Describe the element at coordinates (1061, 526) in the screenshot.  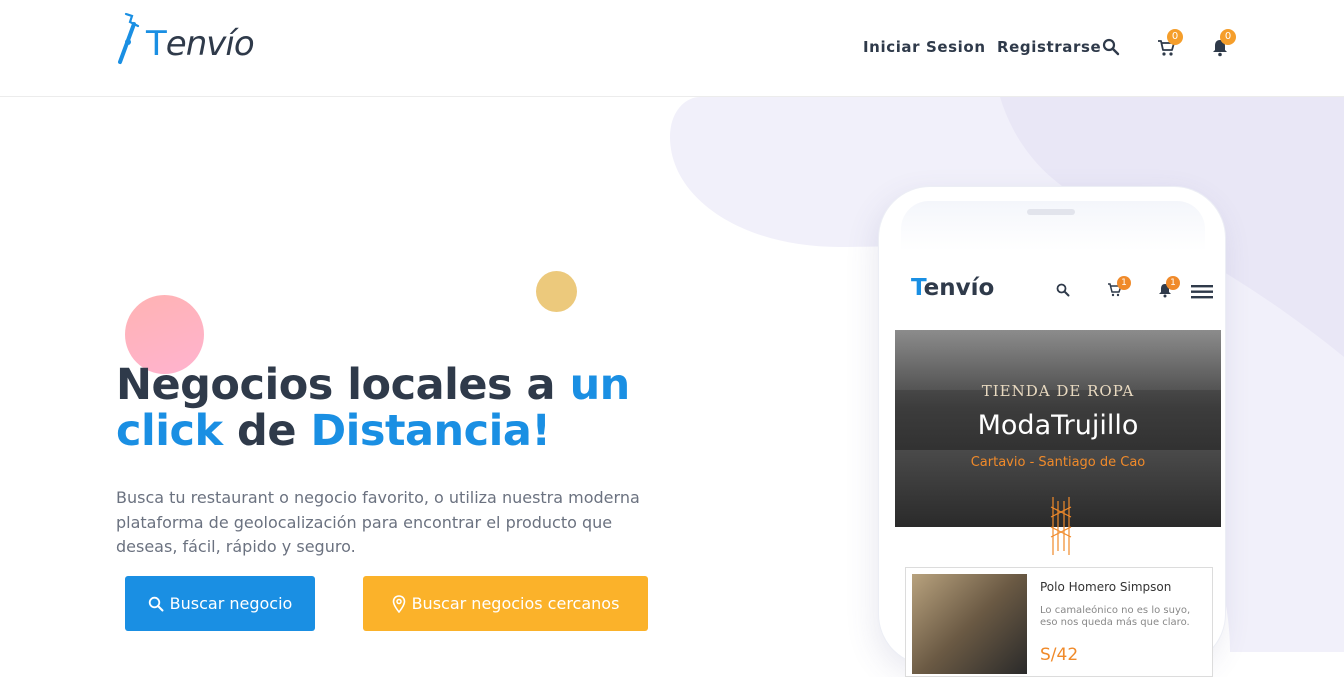
I see `store-emblem-icon` at that location.